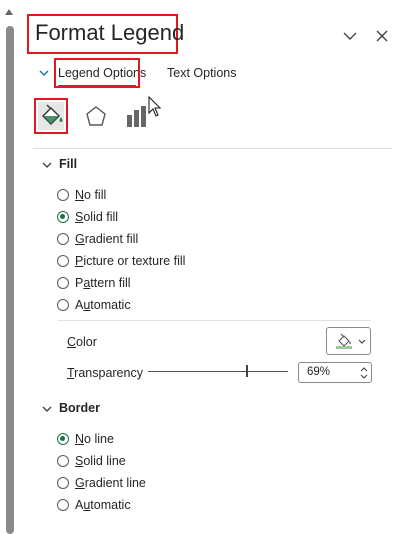  Describe the element at coordinates (105, 373) in the screenshot. I see `transparency-label: Transparency` at that location.